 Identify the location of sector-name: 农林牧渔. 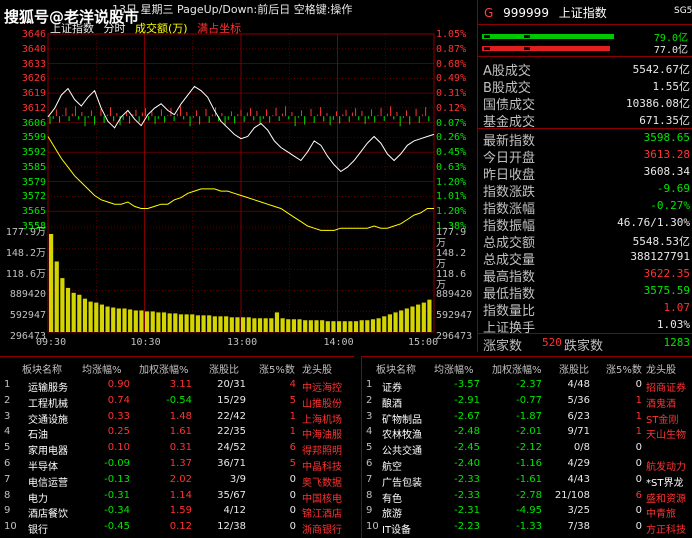
(402, 433).